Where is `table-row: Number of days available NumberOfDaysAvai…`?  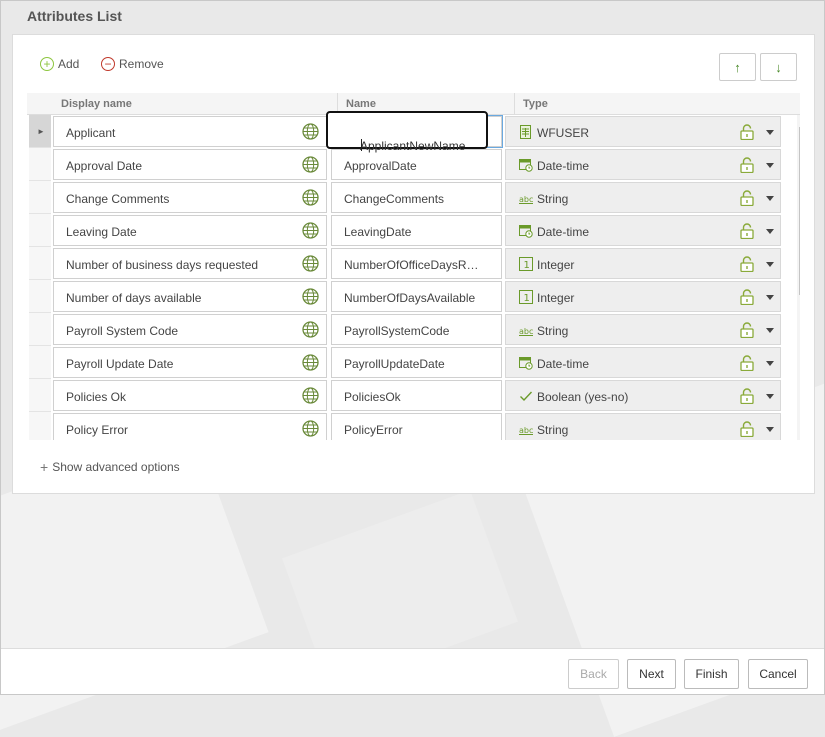
table-row: Number of days available NumberOfDaysAvai… is located at coordinates (413, 296).